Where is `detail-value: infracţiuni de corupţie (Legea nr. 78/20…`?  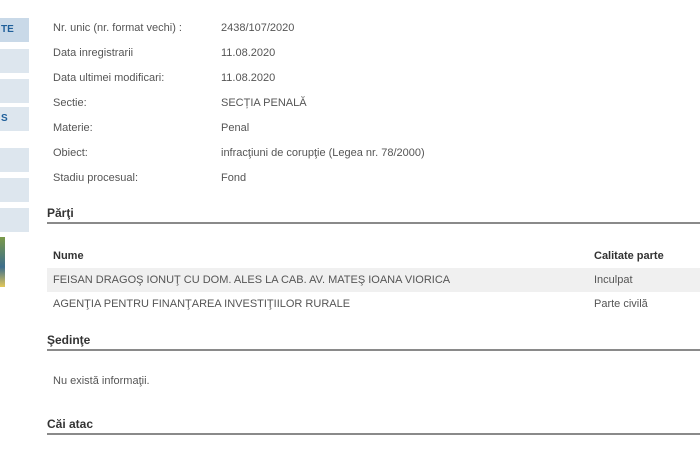 detail-value: infracţiuni de corupţie (Legea nr. 78/20… is located at coordinates (323, 153).